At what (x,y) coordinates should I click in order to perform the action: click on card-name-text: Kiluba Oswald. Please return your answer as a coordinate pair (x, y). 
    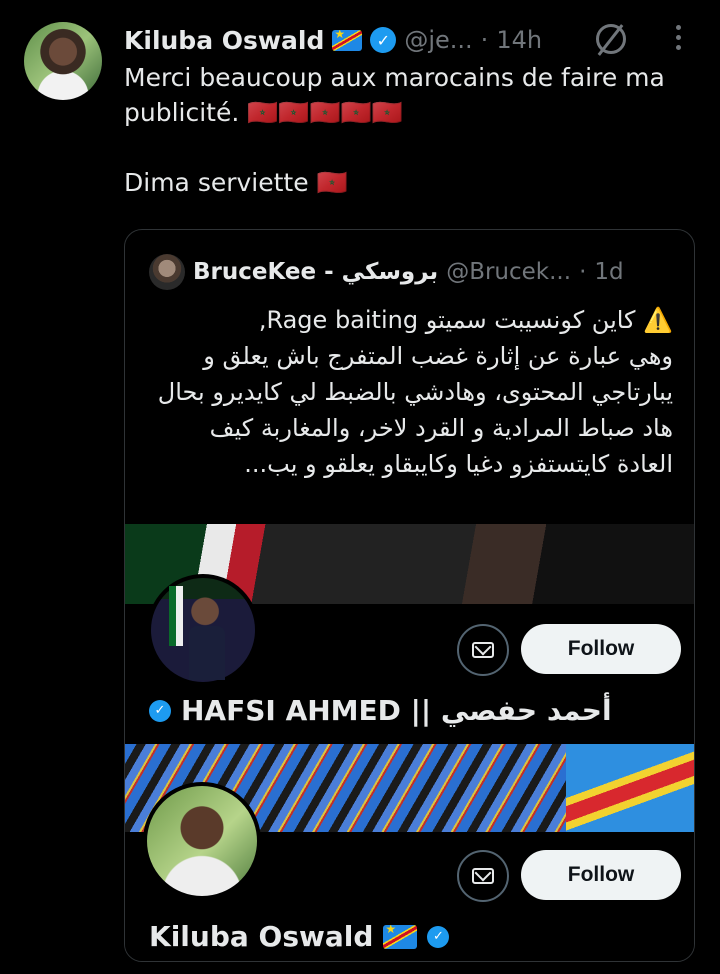
    Looking at the image, I should click on (261, 936).